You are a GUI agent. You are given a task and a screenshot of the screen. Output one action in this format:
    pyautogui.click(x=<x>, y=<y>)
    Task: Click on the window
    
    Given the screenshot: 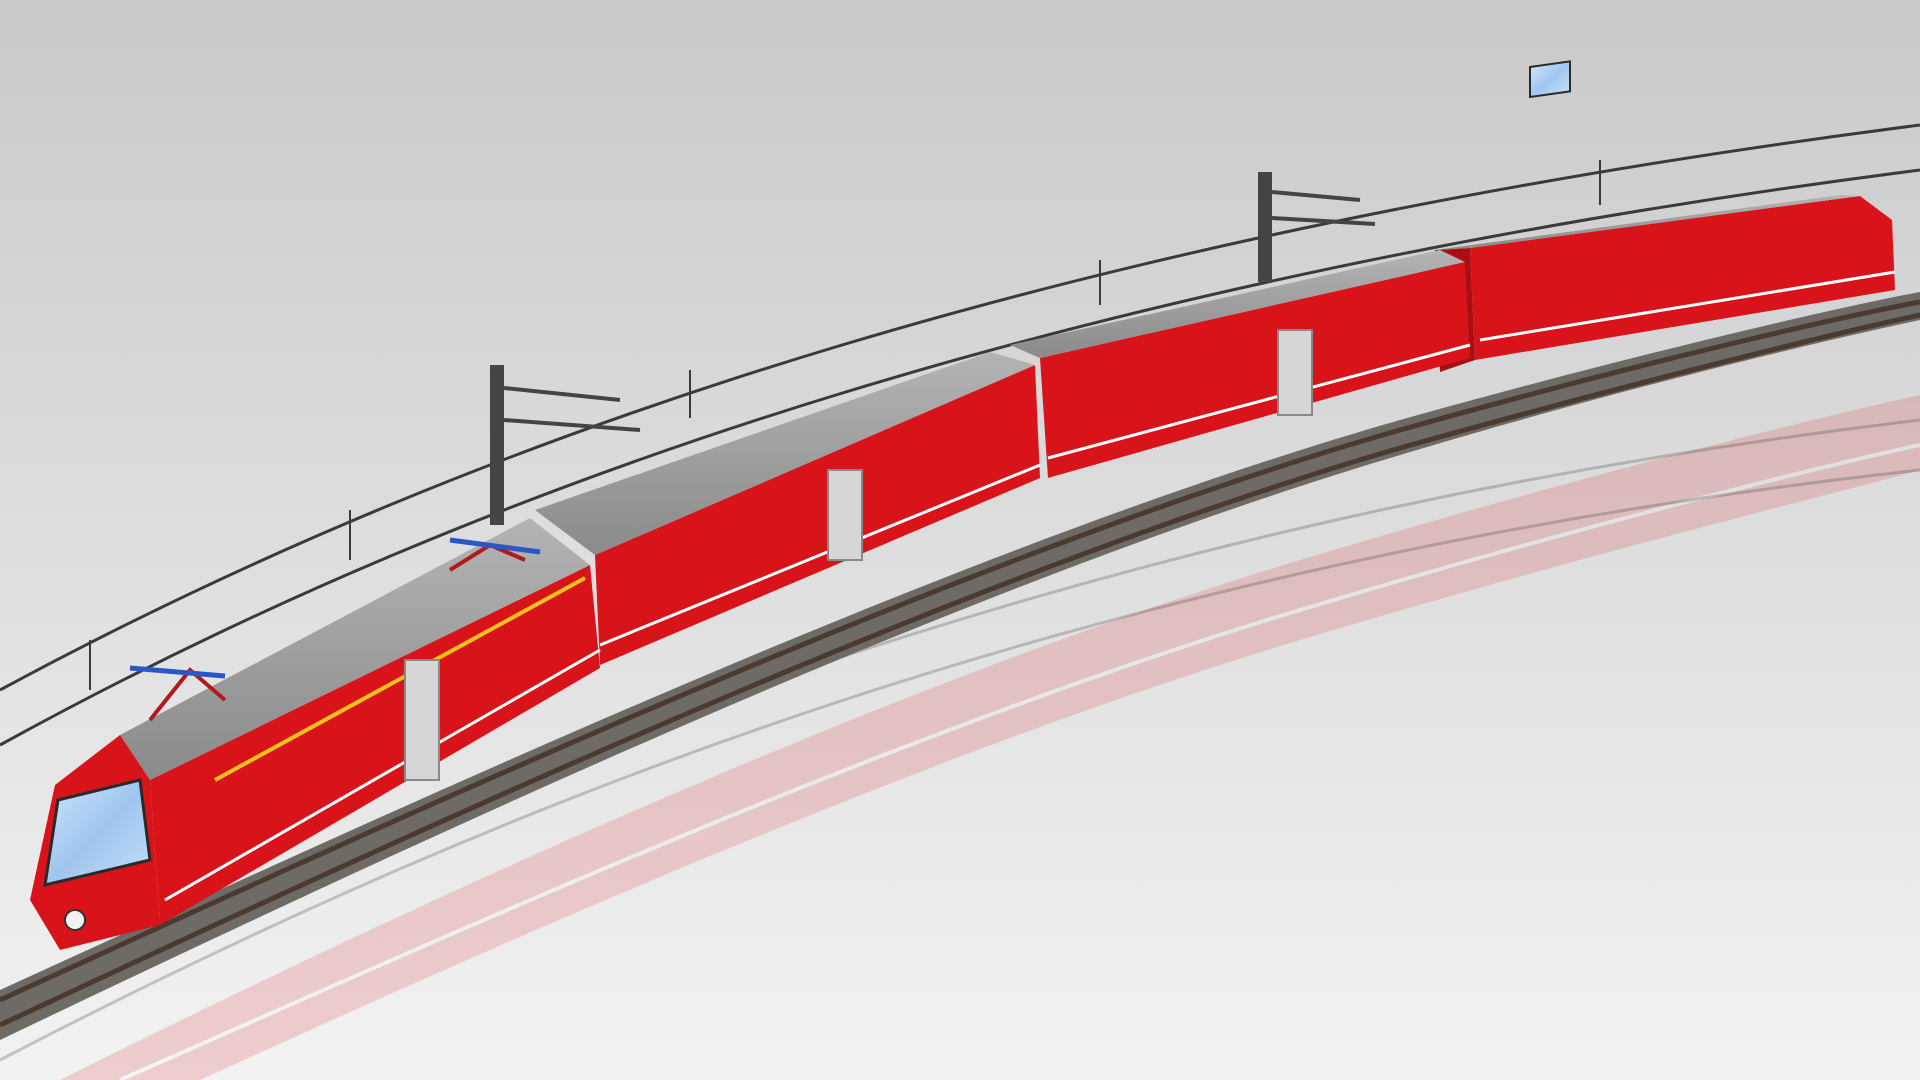 What is the action you would take?
    pyautogui.click(x=1550, y=79)
    